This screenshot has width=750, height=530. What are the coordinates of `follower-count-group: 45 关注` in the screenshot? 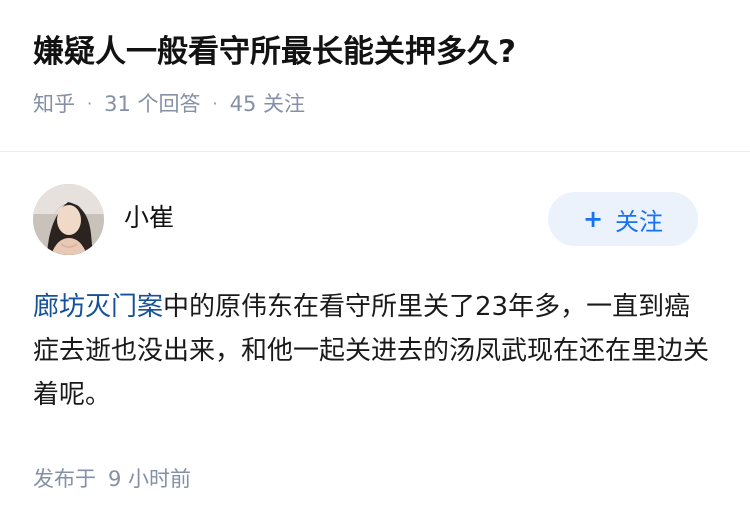 It's located at (267, 103).